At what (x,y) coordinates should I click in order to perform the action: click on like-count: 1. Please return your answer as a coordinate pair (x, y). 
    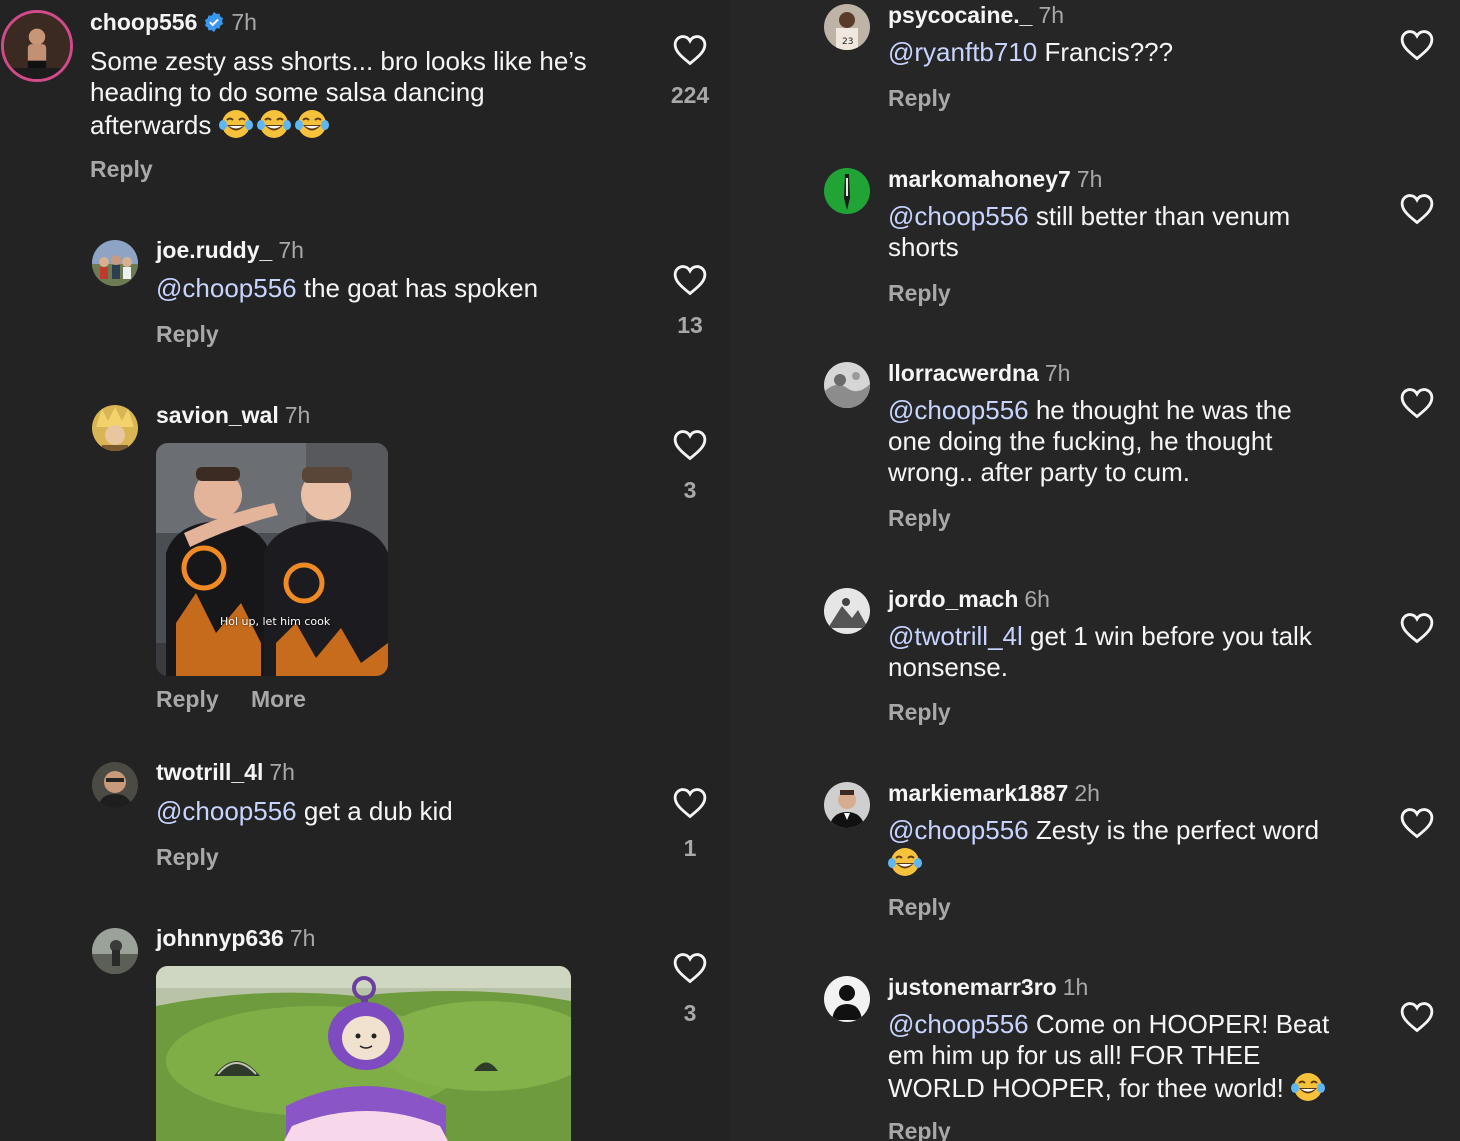
    Looking at the image, I should click on (690, 848).